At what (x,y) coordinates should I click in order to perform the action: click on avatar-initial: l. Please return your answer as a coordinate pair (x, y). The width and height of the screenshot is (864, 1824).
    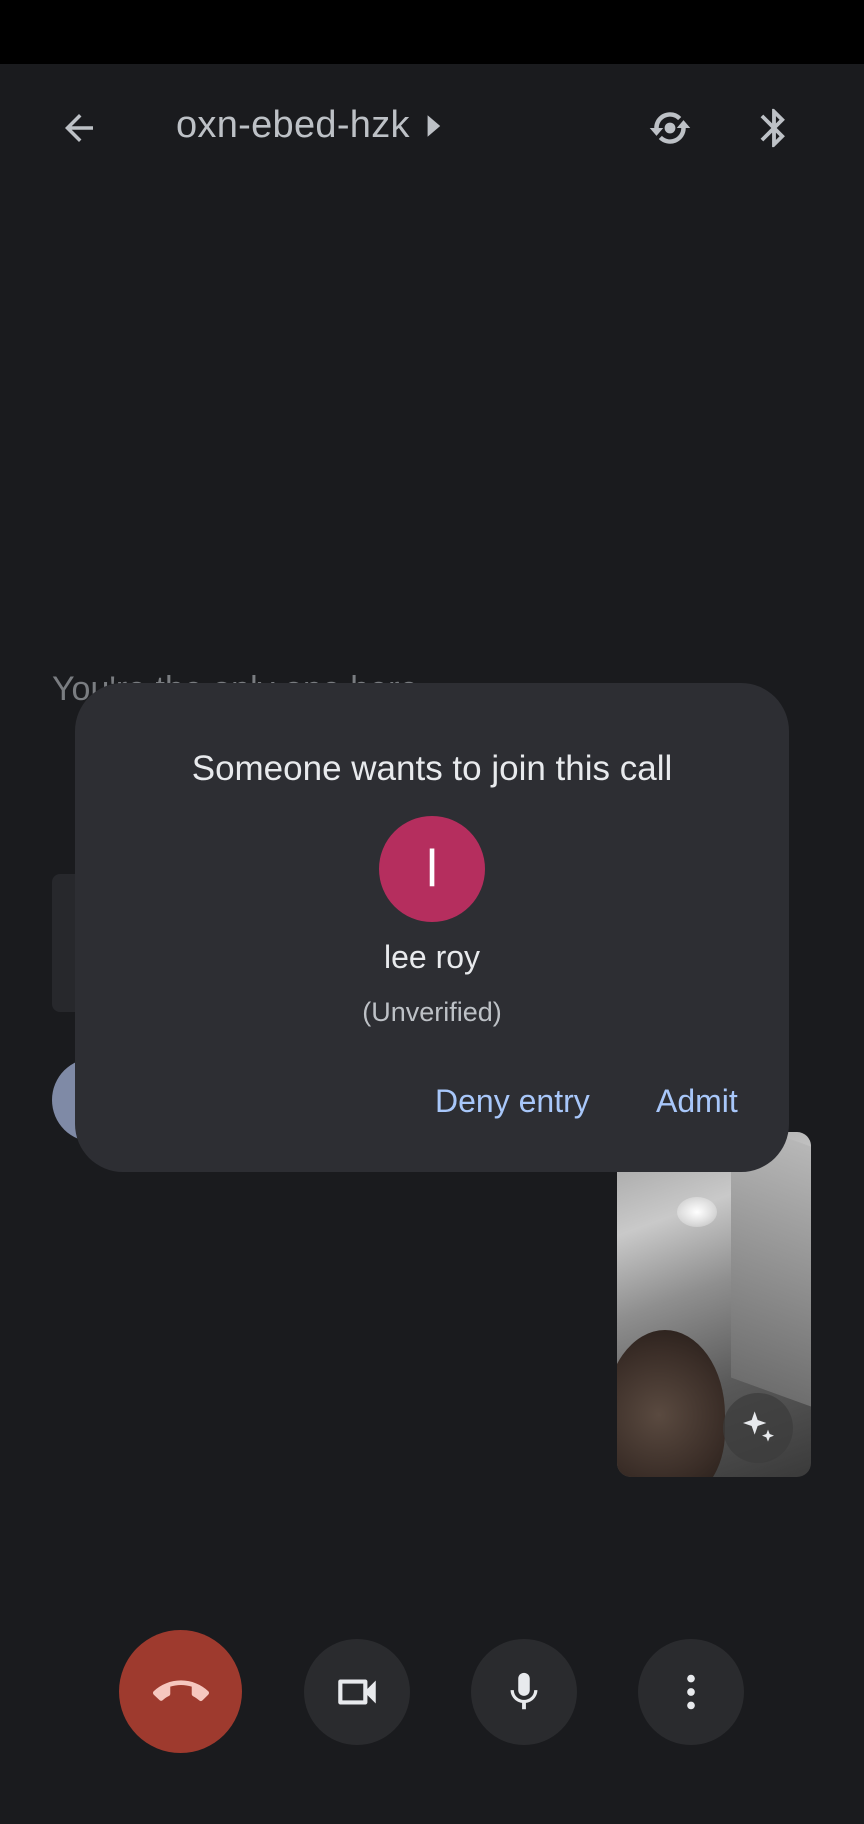
    Looking at the image, I should click on (432, 869).